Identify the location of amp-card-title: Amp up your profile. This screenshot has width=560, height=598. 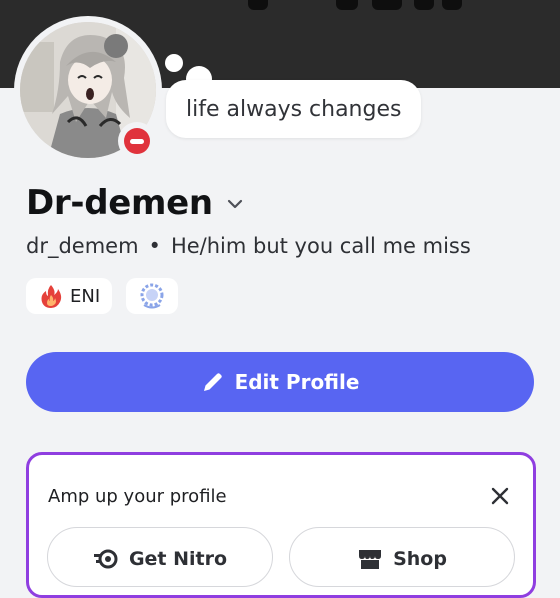
(137, 496).